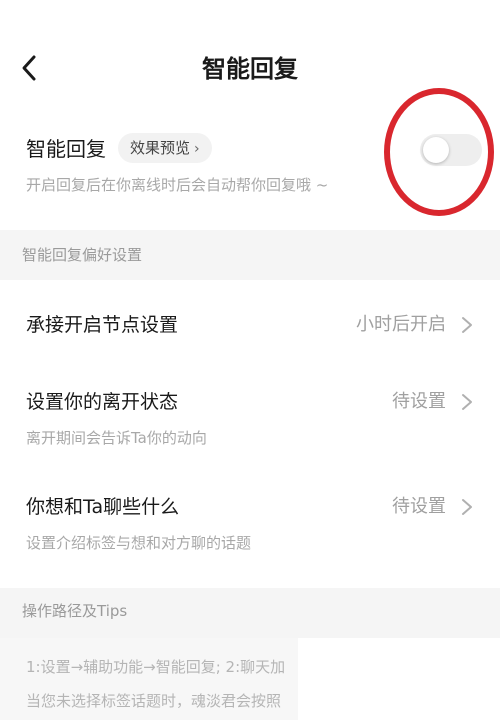 The width and height of the screenshot is (500, 720). What do you see at coordinates (116, 438) in the screenshot?
I see `row-subtitle: 离开期间会告诉Ta你的动向` at bounding box center [116, 438].